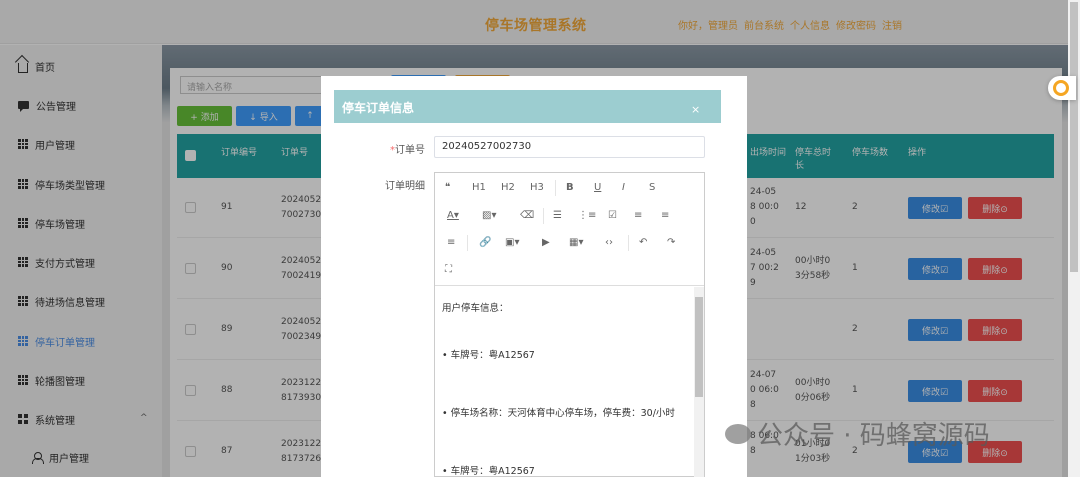 The width and height of the screenshot is (1080, 477). I want to click on strikethrough-icon: S, so click(652, 188).